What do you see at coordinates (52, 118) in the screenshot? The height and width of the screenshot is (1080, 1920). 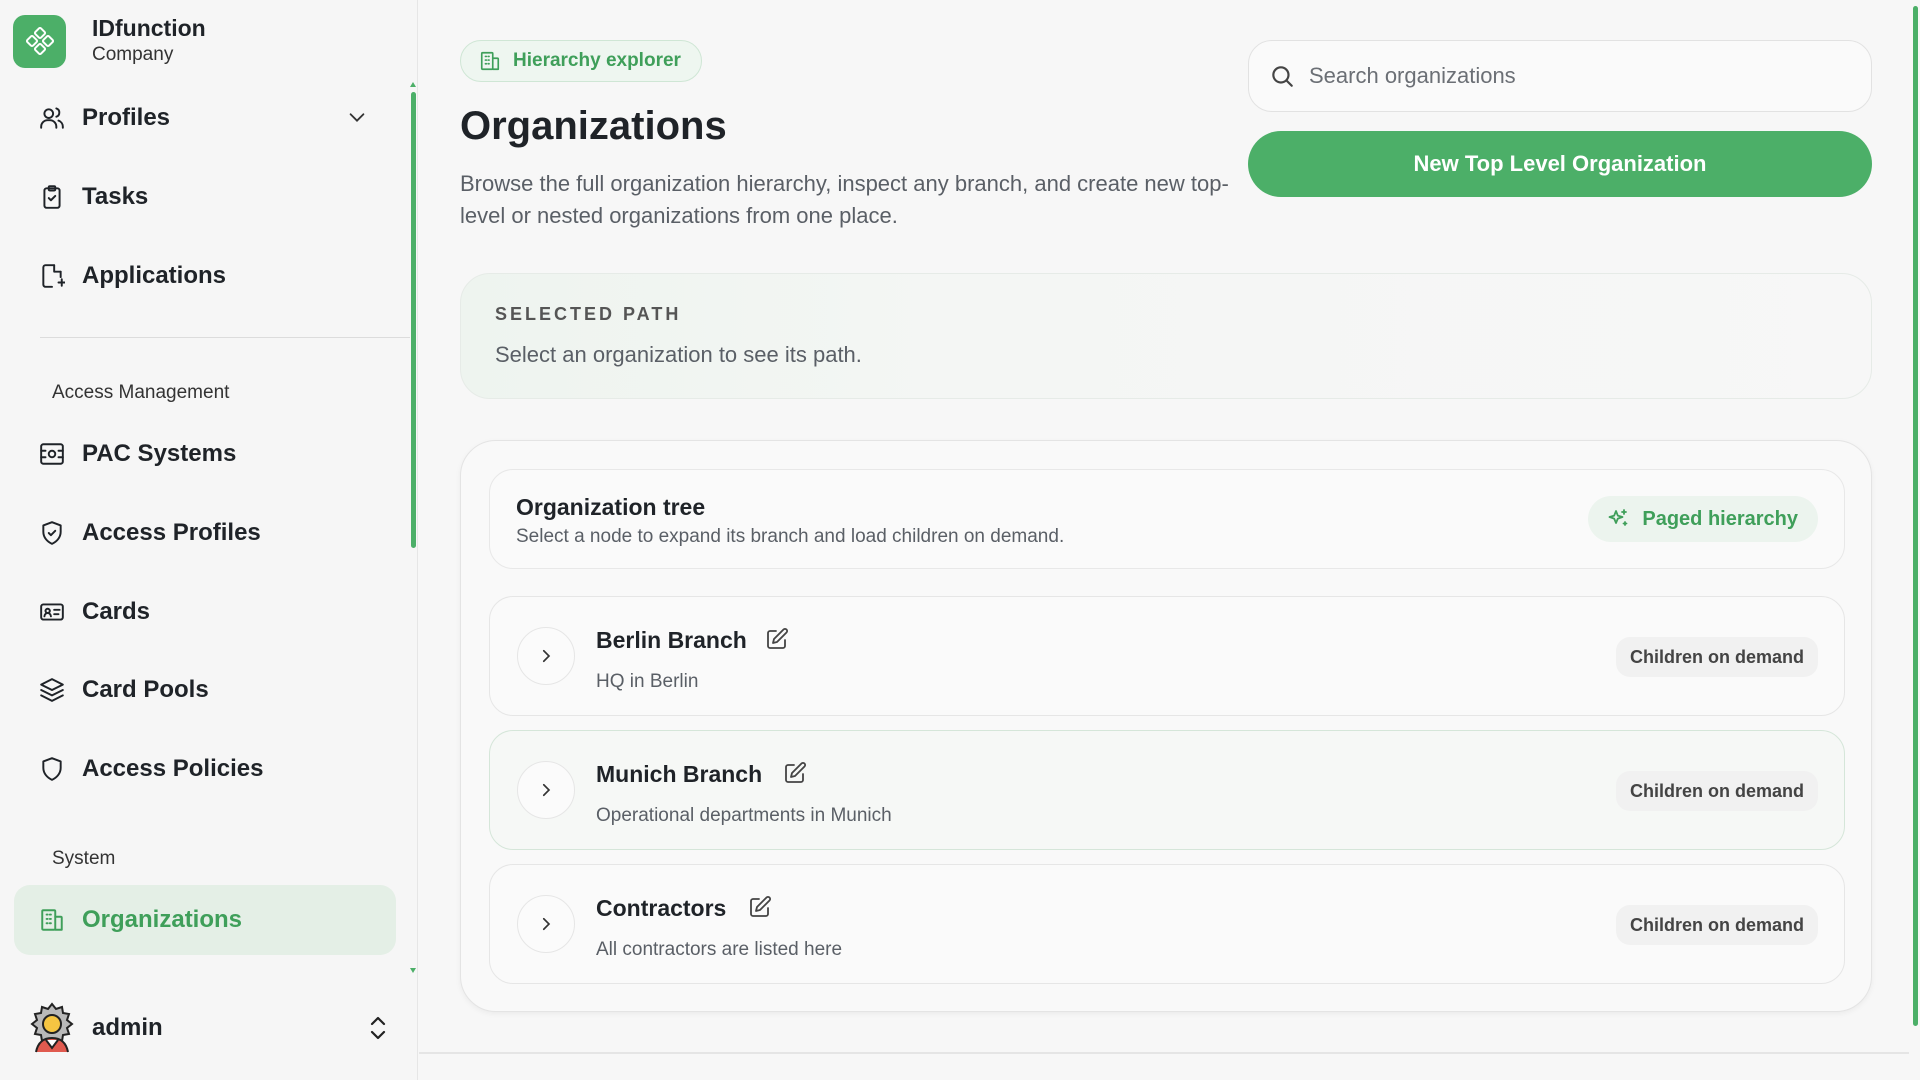 I see `users-icon` at bounding box center [52, 118].